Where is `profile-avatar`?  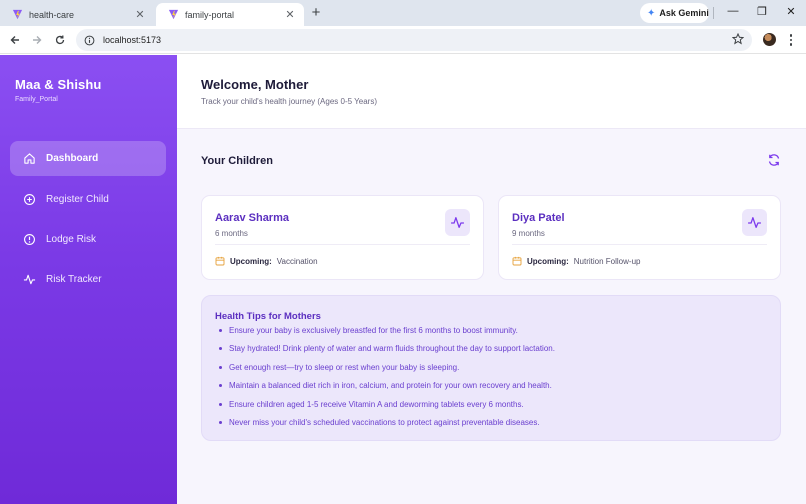 profile-avatar is located at coordinates (769, 39).